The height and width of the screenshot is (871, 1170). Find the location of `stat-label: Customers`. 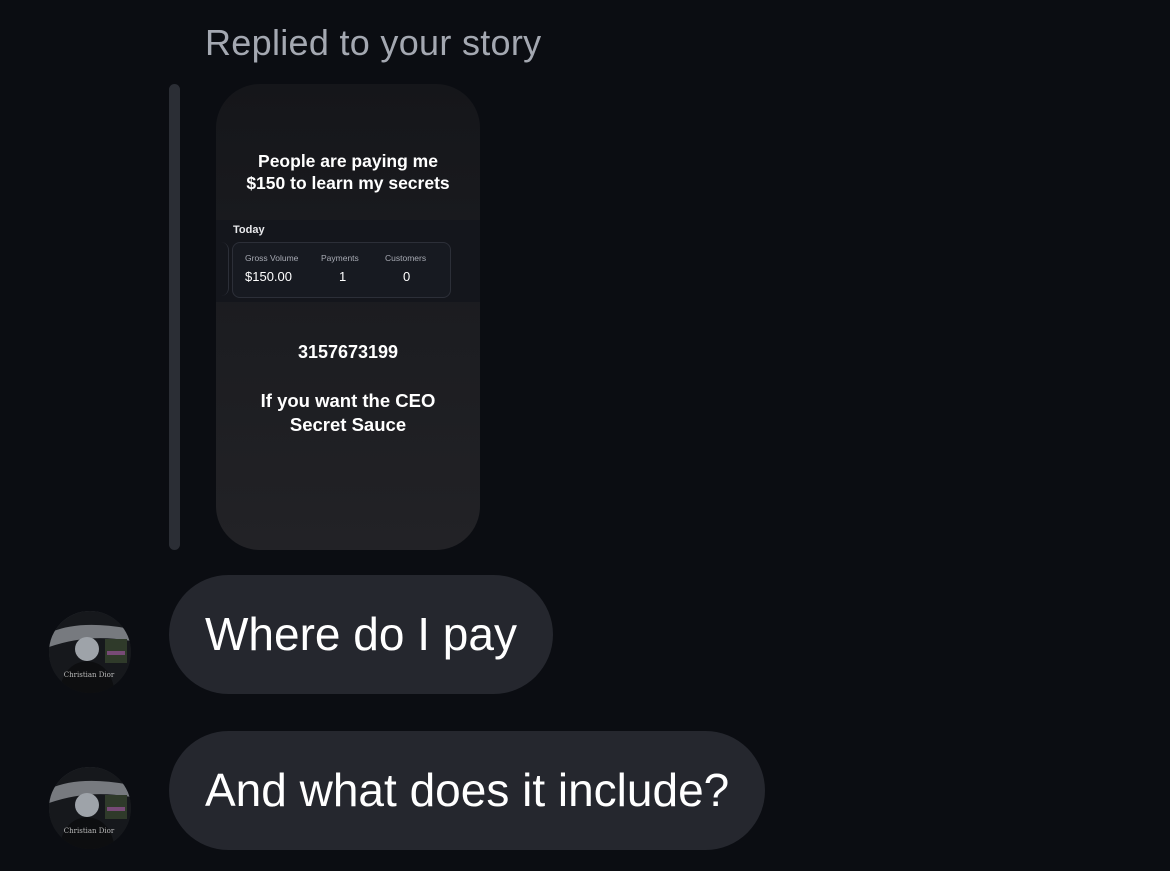

stat-label: Customers is located at coordinates (406, 258).